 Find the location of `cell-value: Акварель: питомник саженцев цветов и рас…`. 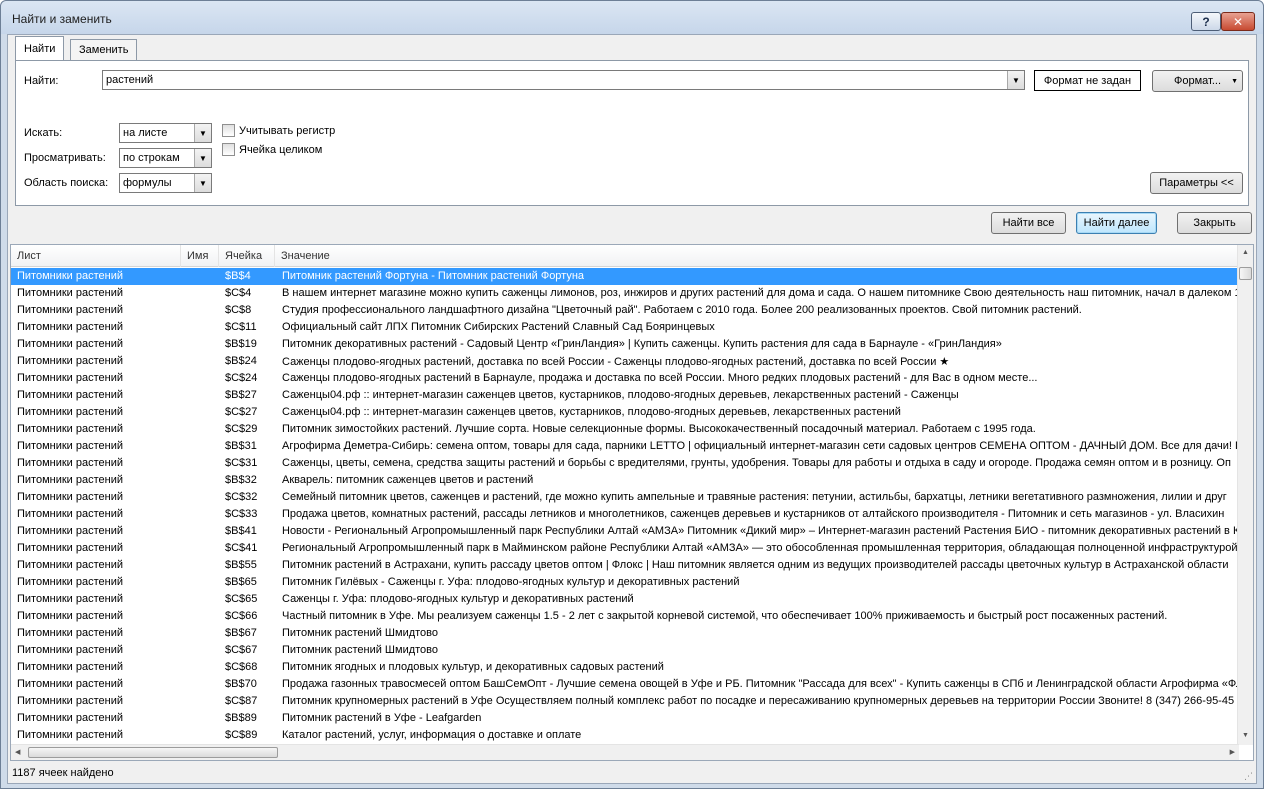

cell-value: Акварель: питомник саженцев цветов и рас… is located at coordinates (408, 480).